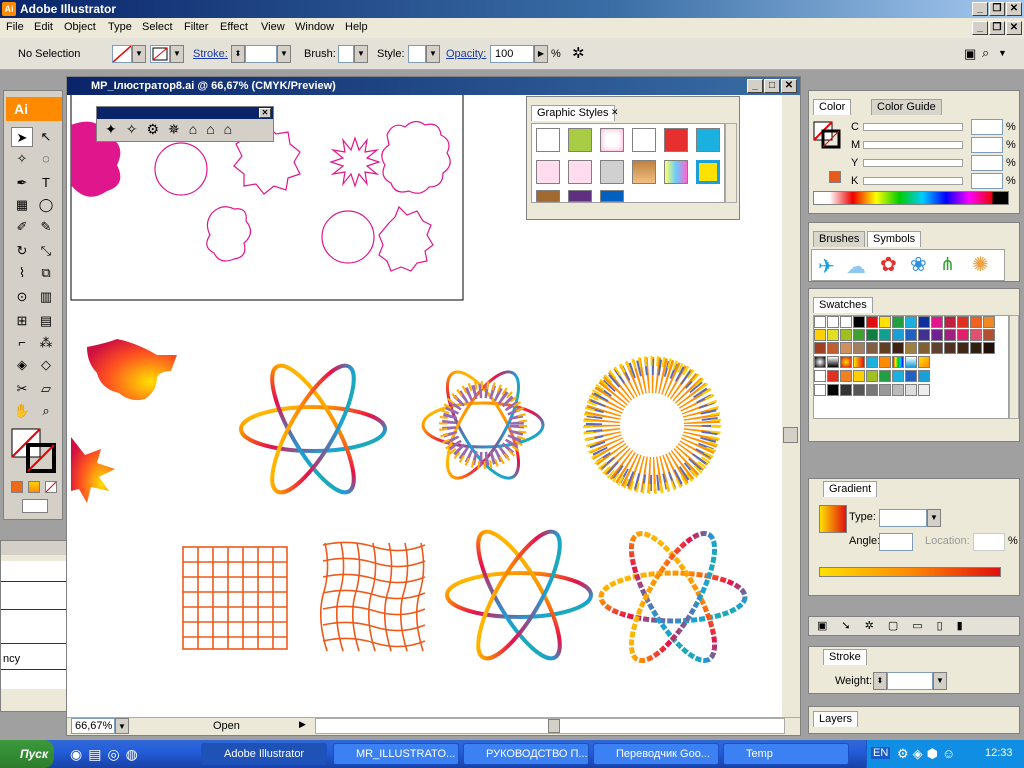  I want to click on stroke-label: Stroke:, so click(210, 54).